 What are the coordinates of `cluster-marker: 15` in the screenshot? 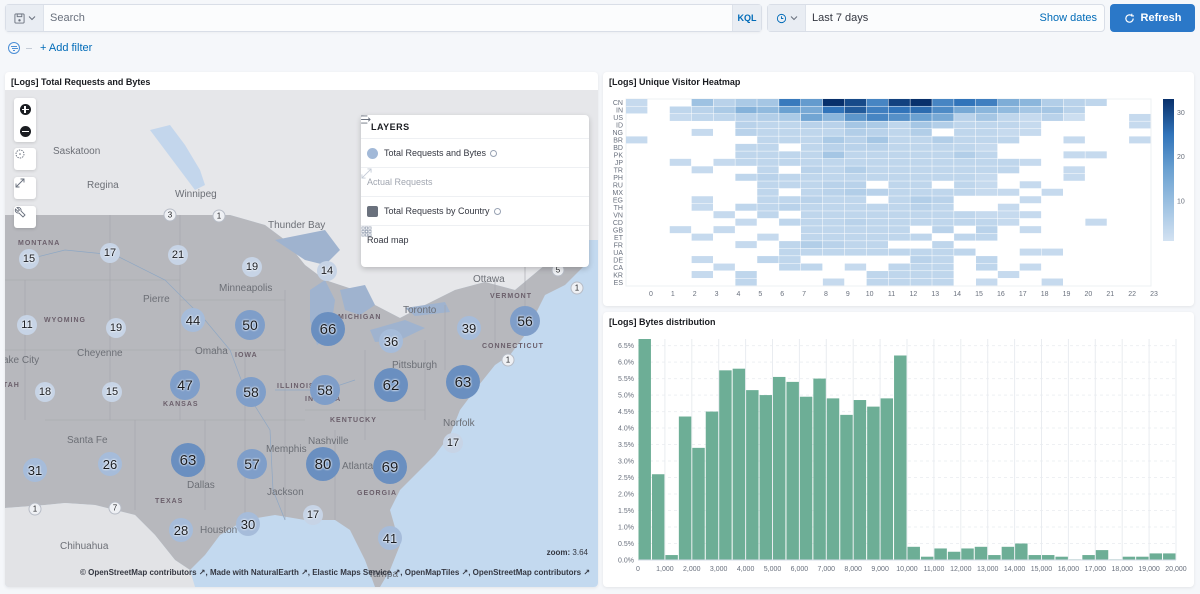 It's located at (29, 259).